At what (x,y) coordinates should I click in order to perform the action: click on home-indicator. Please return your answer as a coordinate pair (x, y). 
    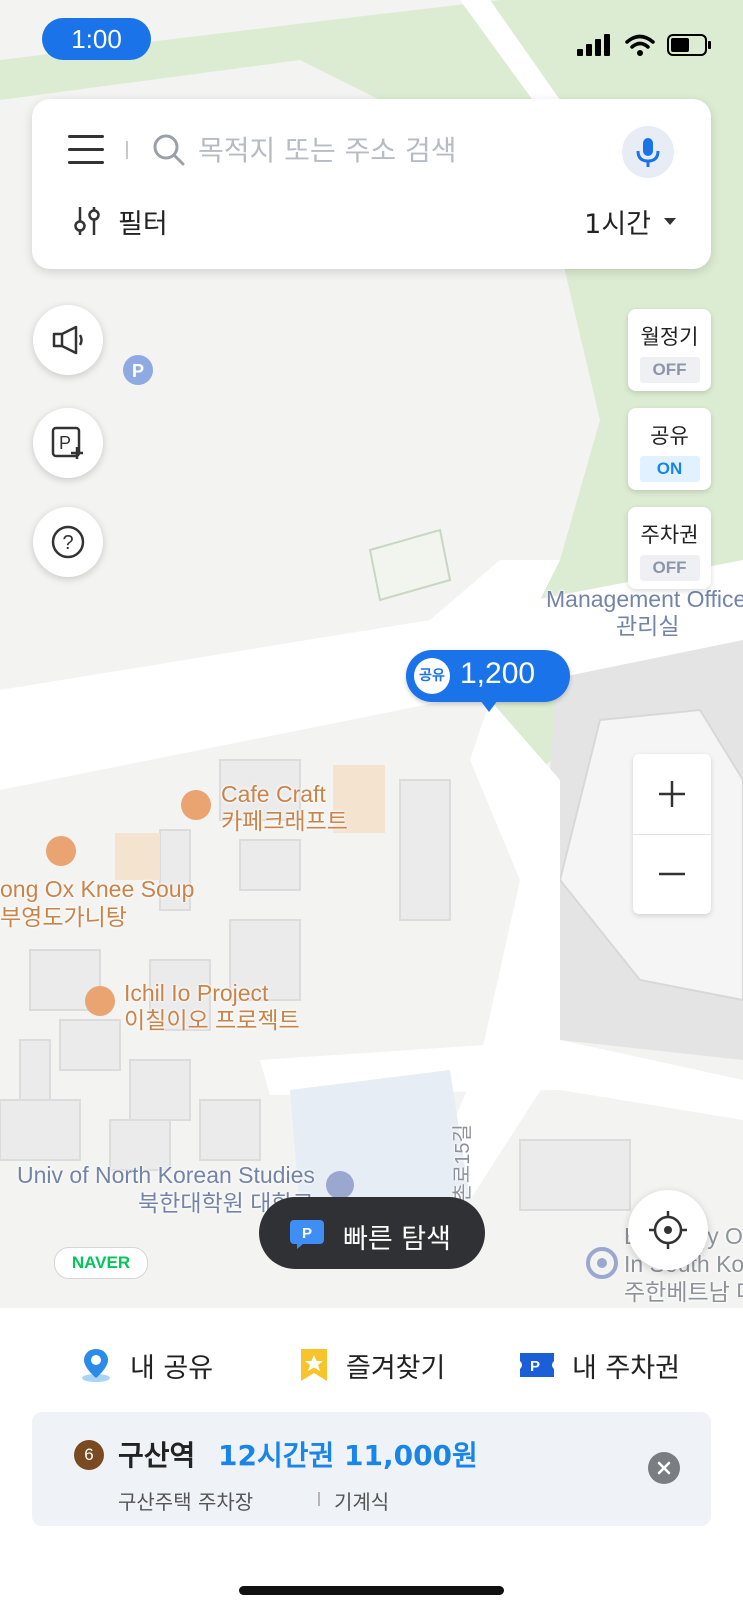
    Looking at the image, I should click on (371, 1590).